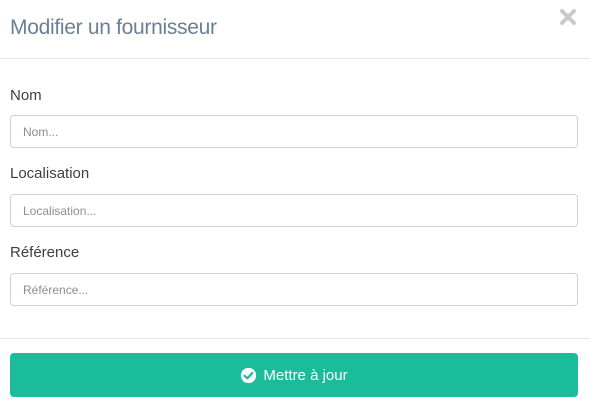 The image size is (590, 408). Describe the element at coordinates (295, 29) in the screenshot. I see `modal-header: Modifier un fournisseur` at that location.